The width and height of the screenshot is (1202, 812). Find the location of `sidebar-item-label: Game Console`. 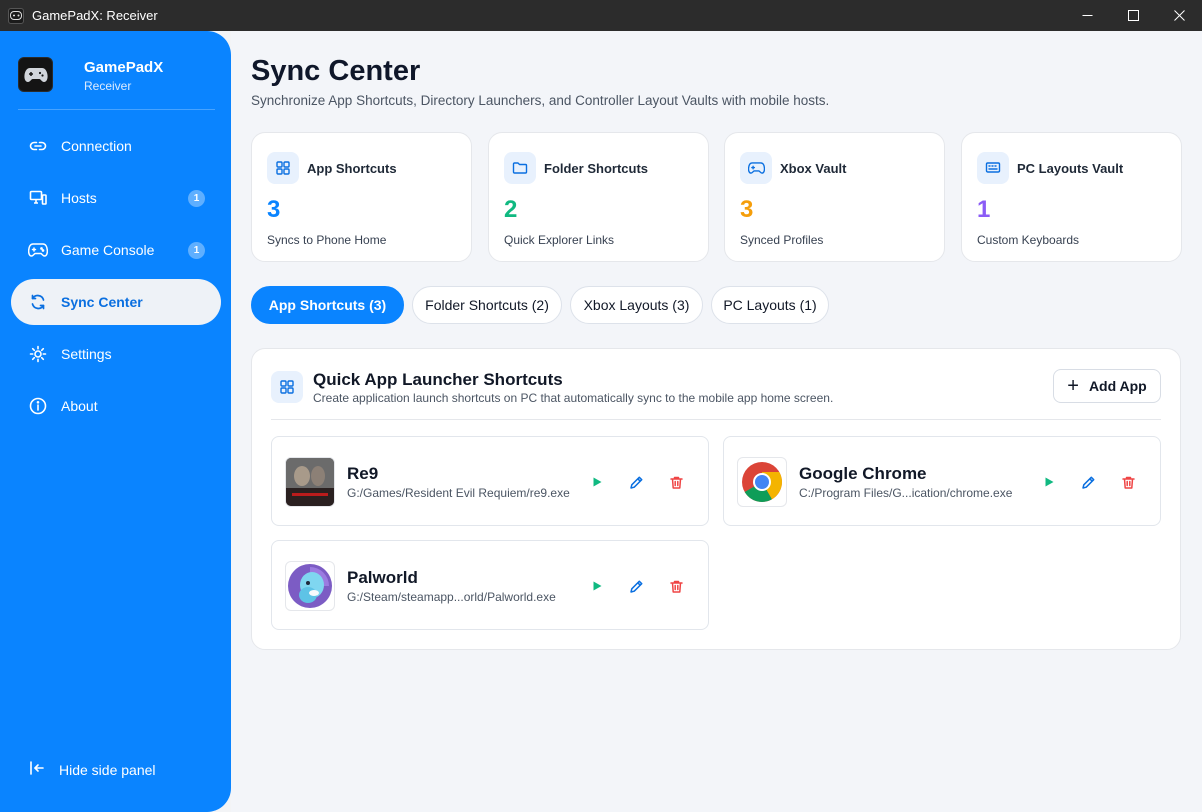

sidebar-item-label: Game Console is located at coordinates (108, 250).